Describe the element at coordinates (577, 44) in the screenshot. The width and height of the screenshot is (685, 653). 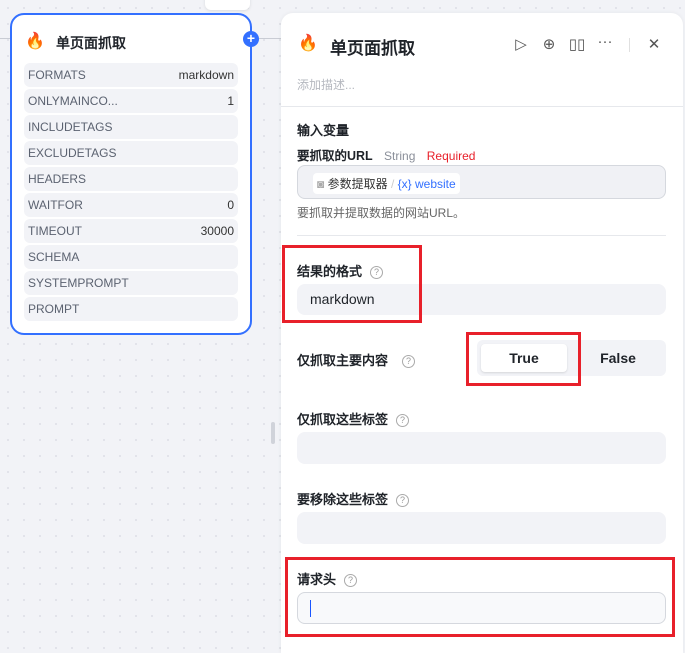
I see `book-icon: ▯▯` at that location.